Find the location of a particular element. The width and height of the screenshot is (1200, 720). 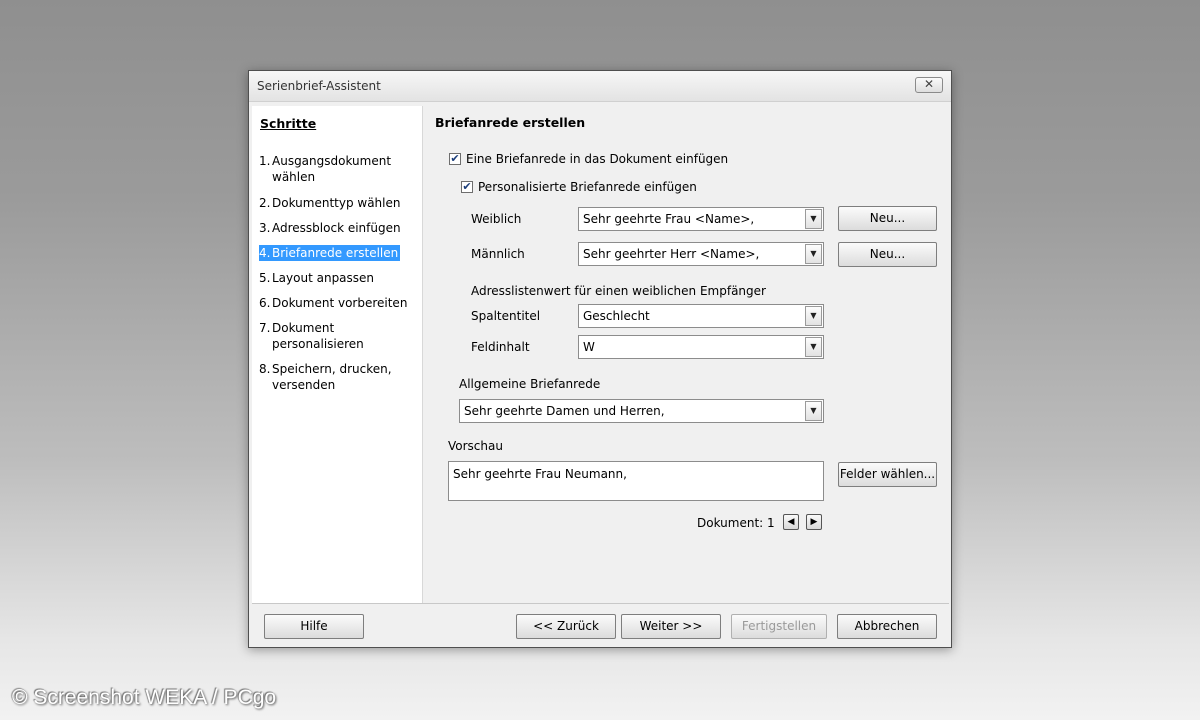

step-label: Layout anpassen is located at coordinates (323, 278).